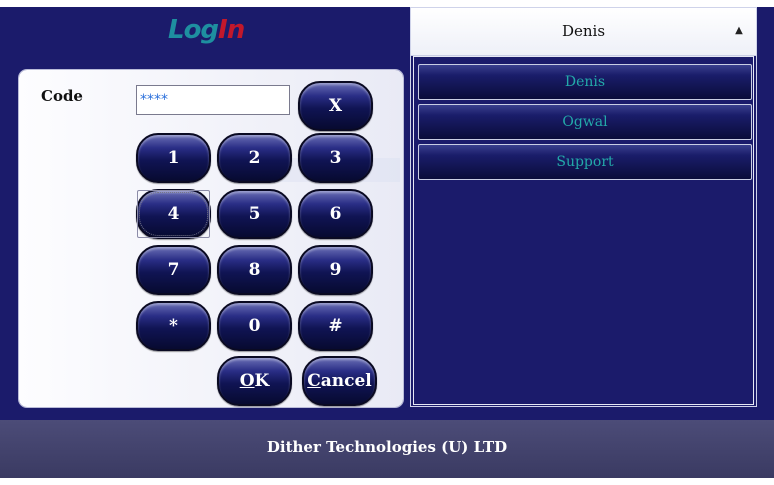 Image resolution: width=774 pixels, height=485 pixels. Describe the element at coordinates (62, 96) in the screenshot. I see `code-label: Code` at that location.